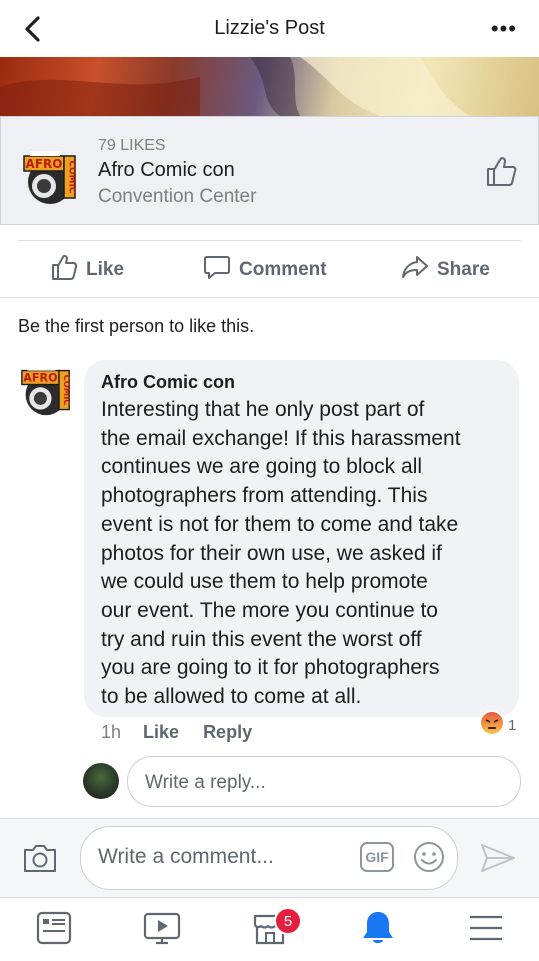 Image resolution: width=539 pixels, height=961 pixels. I want to click on comment-reply-button: Reply, so click(227, 732).